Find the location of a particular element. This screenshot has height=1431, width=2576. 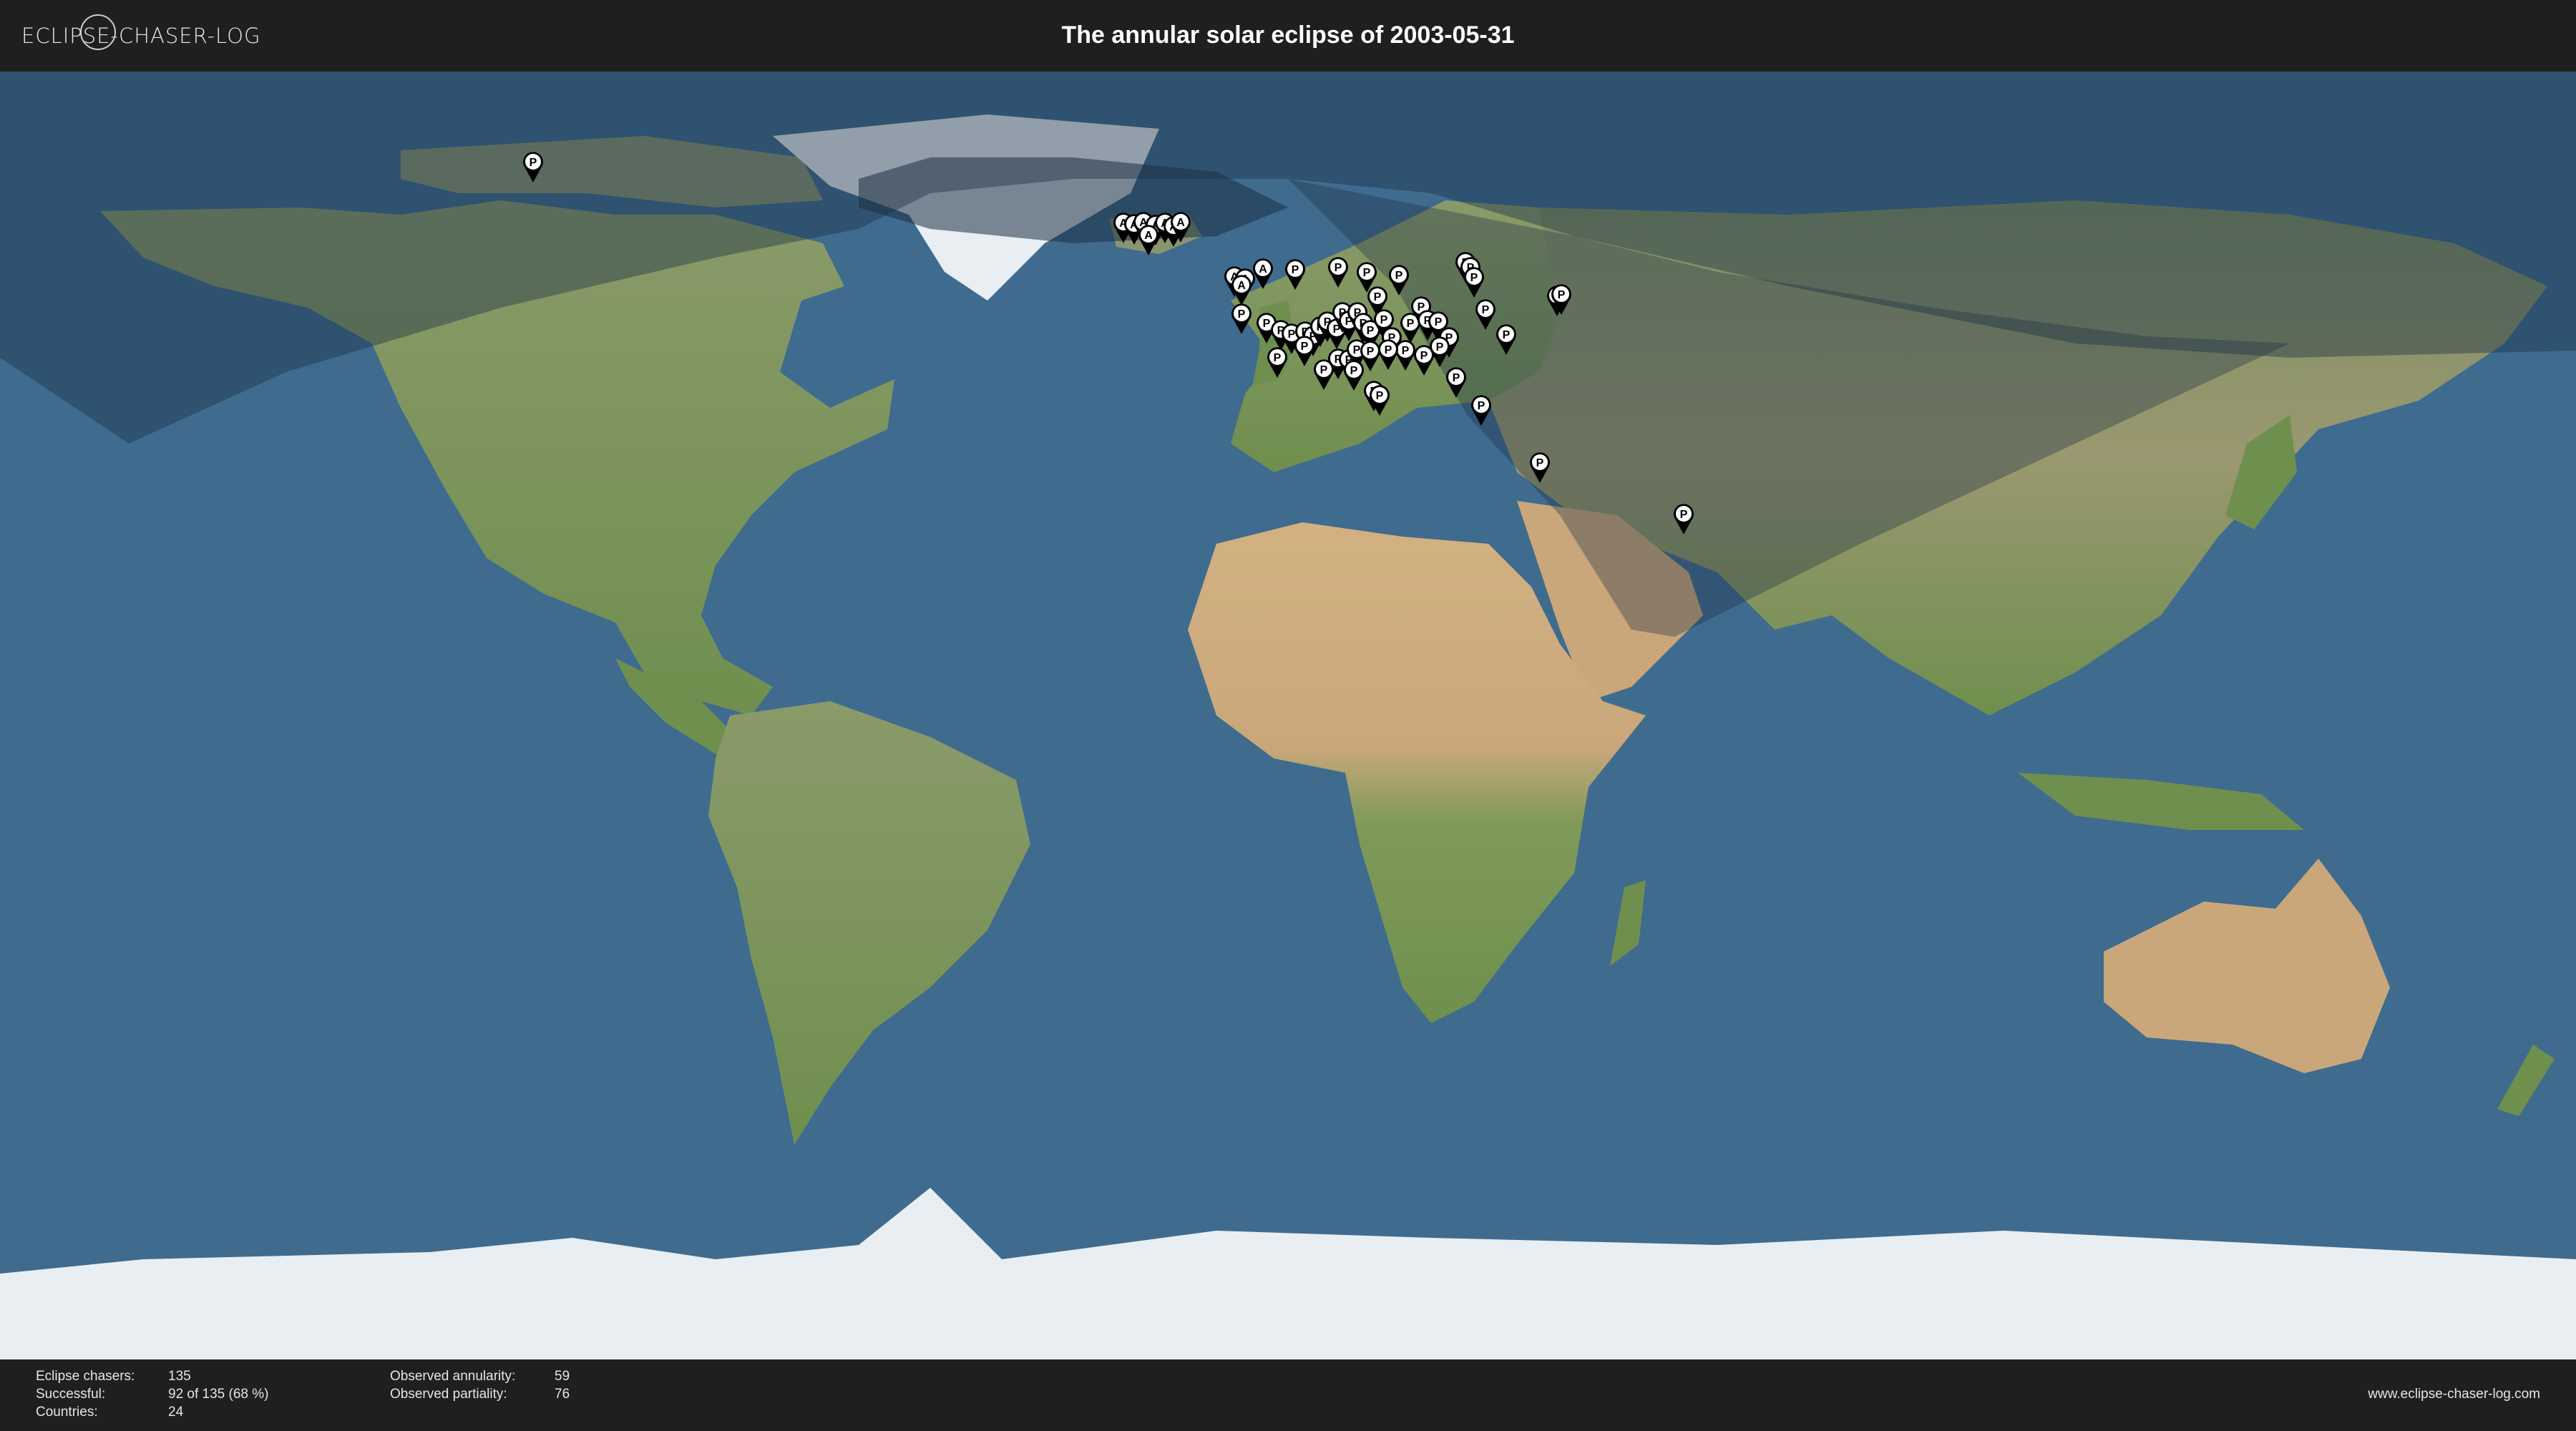

stat-row-successful: Successful: 92 of 135 (68 %) is located at coordinates (179, 1394).